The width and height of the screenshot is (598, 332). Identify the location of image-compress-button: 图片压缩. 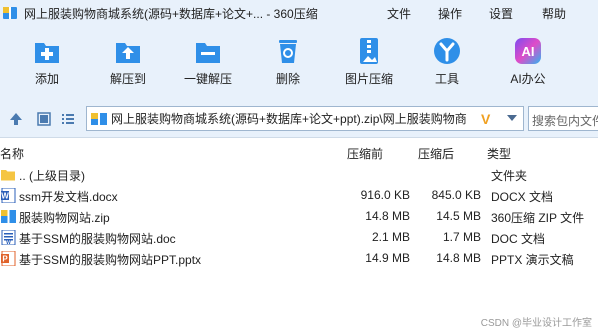
(369, 61).